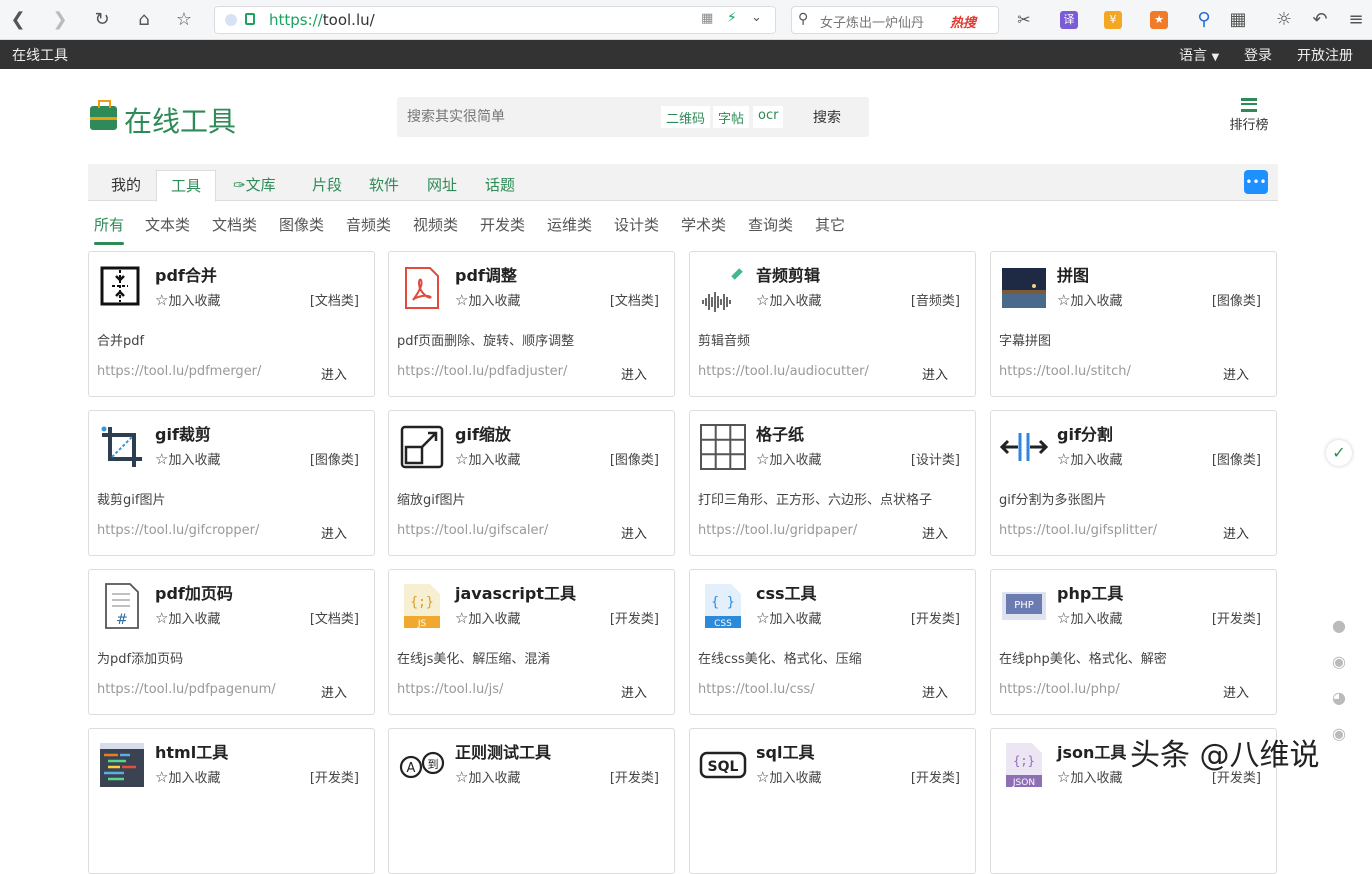 This screenshot has width=1372, height=874. I want to click on tool-card: html工具 ☆加入收藏 [开发类], so click(231, 801).